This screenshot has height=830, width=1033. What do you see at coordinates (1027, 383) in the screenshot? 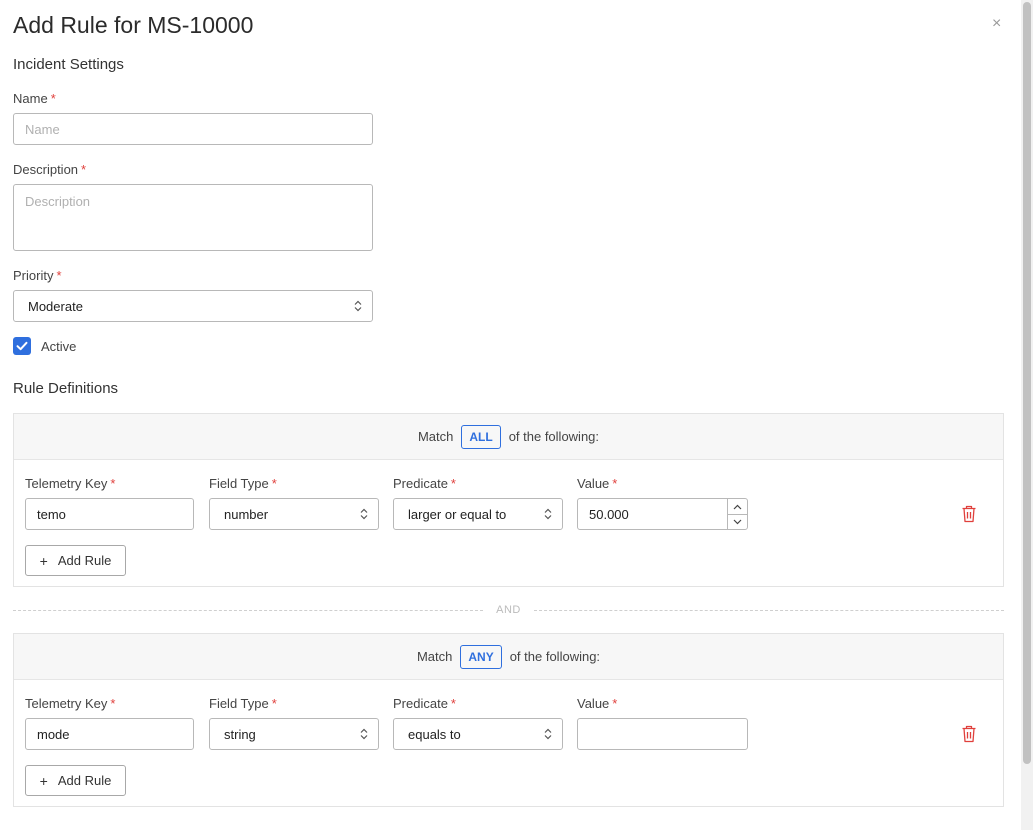
I see `scrollbar-thumb` at bounding box center [1027, 383].